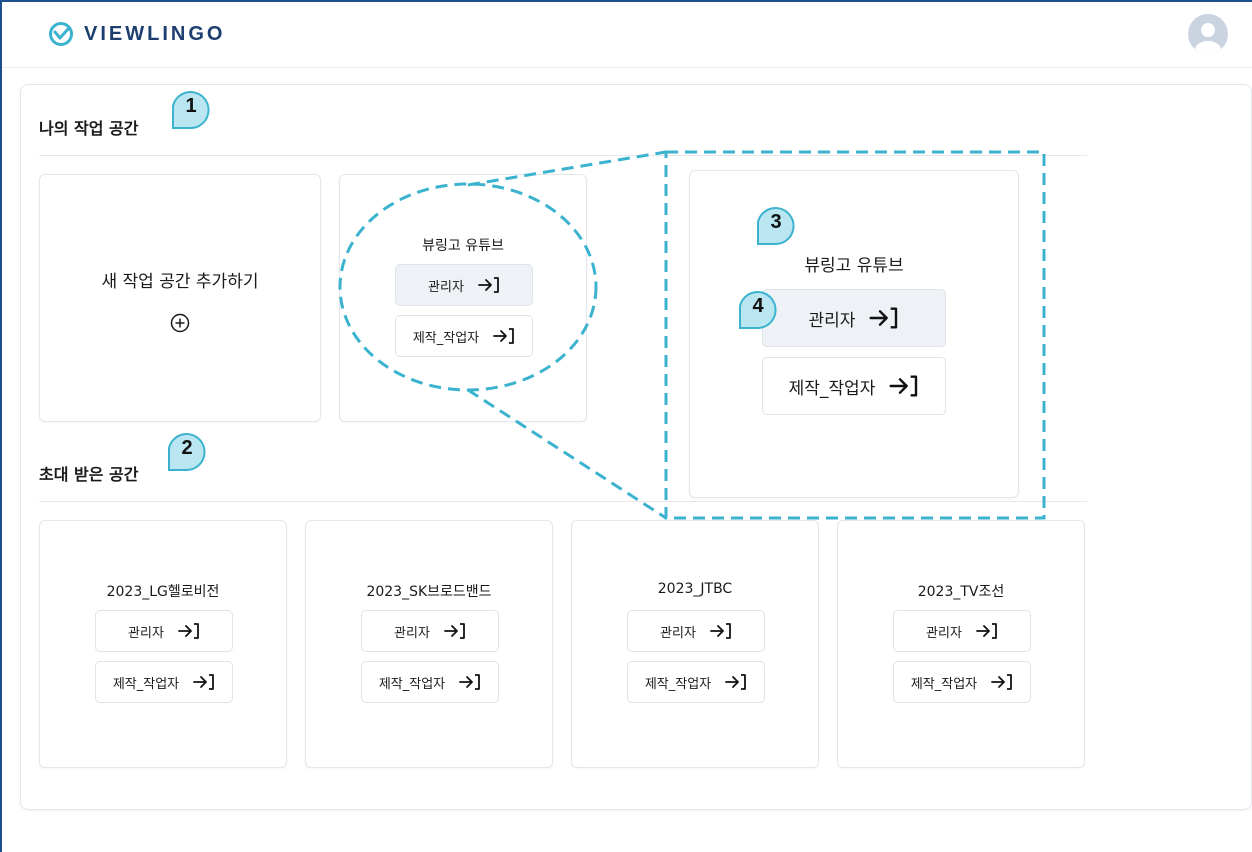 This screenshot has height=852, width=1252. I want to click on invited-workspace-card: 2023_JTBC 관리자 제작_작업자, so click(695, 644).